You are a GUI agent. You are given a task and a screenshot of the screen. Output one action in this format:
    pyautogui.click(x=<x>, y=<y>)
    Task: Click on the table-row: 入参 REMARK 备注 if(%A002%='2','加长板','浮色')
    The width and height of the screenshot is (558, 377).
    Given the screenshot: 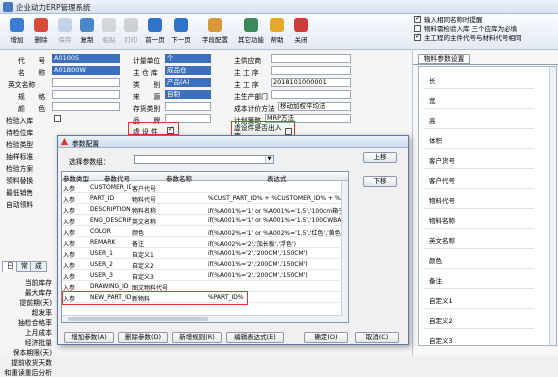 What is the action you would take?
    pyautogui.click(x=205, y=242)
    